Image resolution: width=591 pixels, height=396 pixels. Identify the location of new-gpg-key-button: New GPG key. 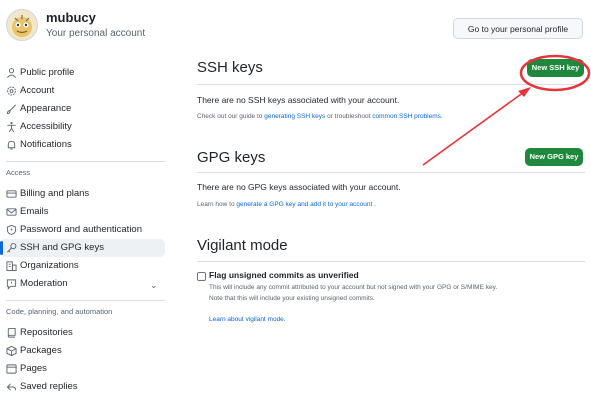
(554, 157).